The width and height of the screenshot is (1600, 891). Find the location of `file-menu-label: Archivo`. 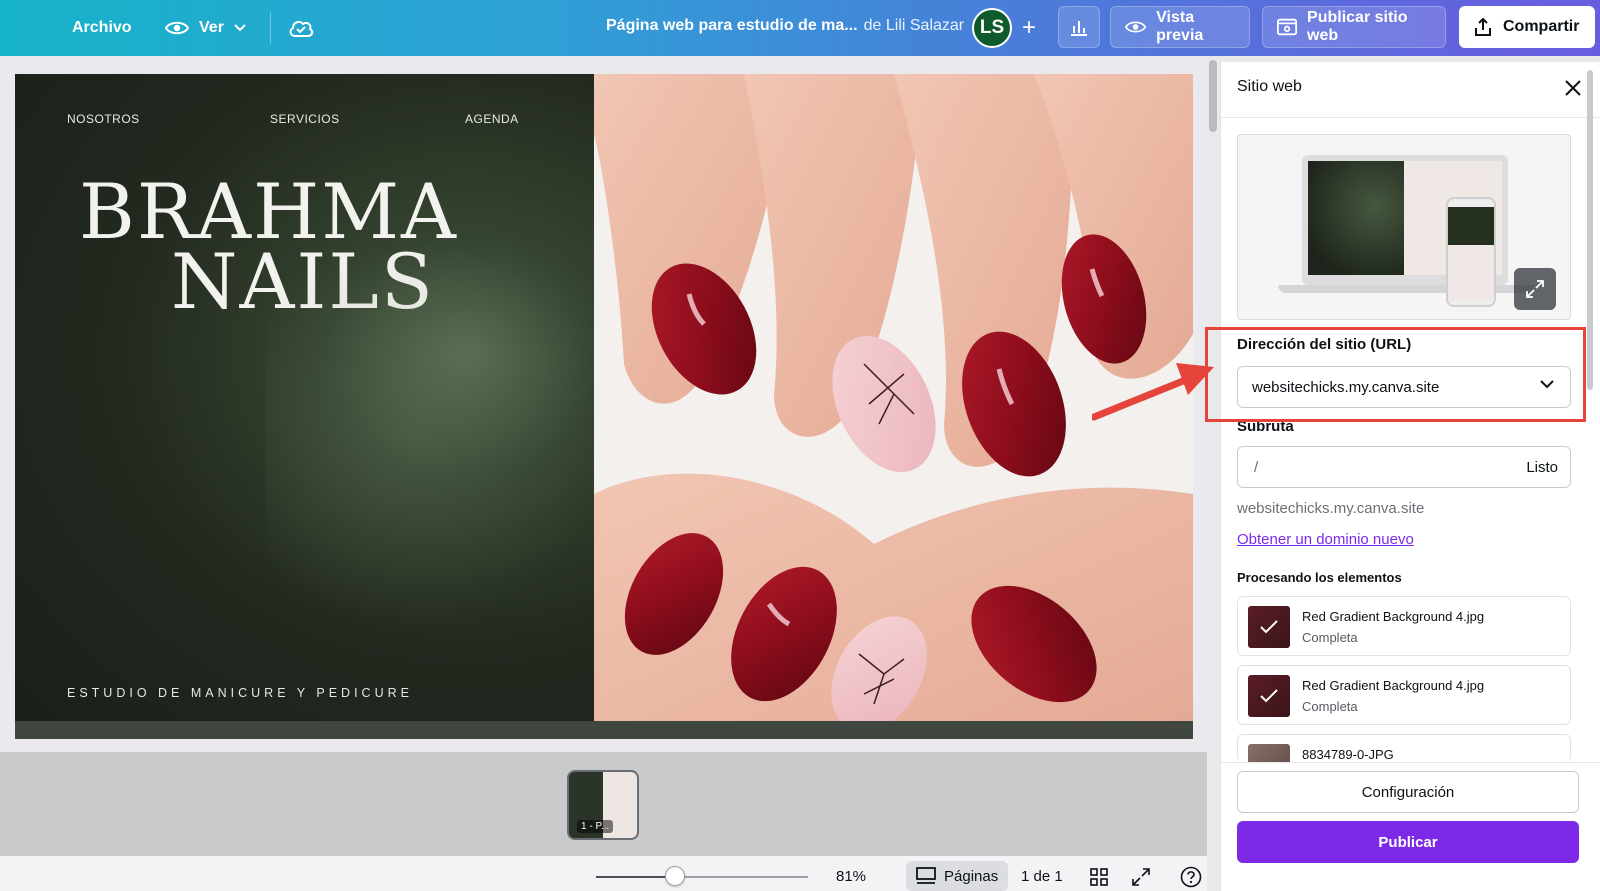

file-menu-label: Archivo is located at coordinates (102, 27).